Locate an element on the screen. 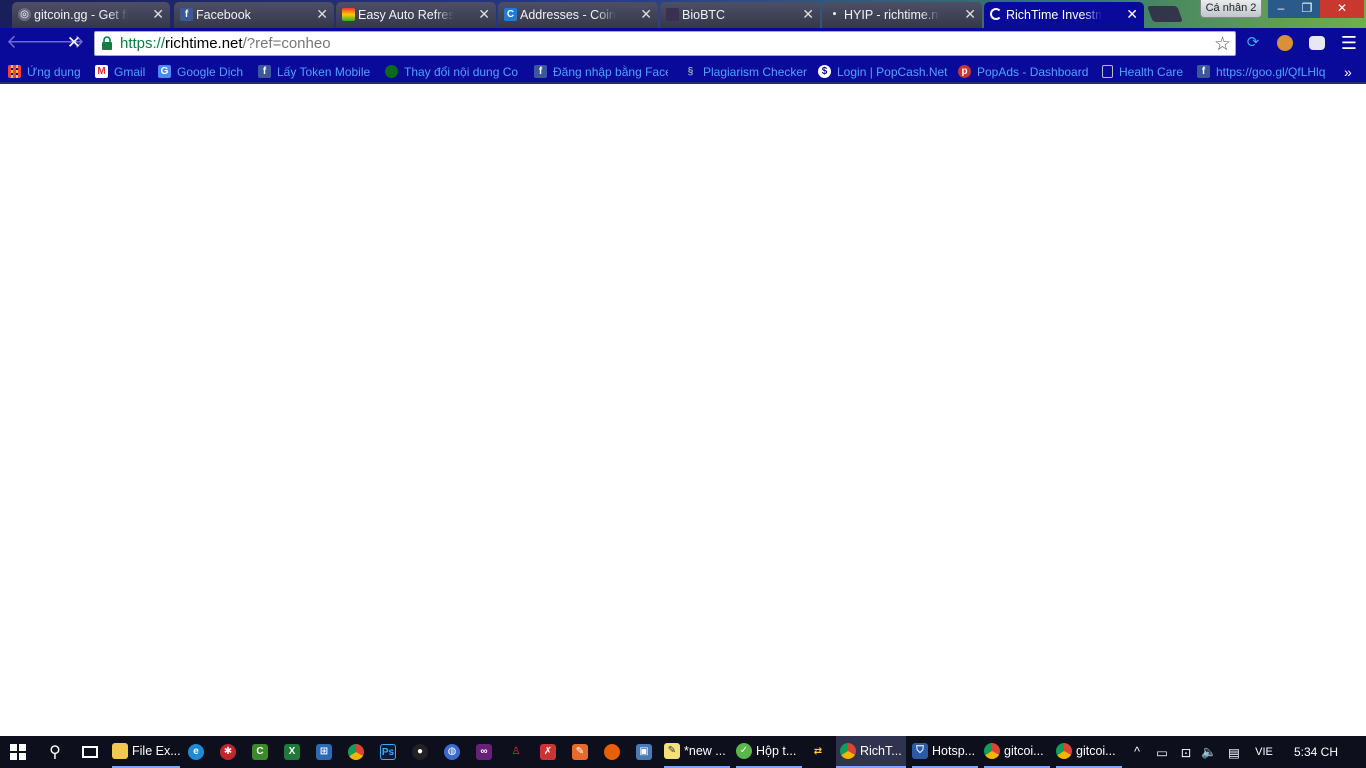 This screenshot has width=1366, height=768. obs-icon: ● is located at coordinates (422, 752).